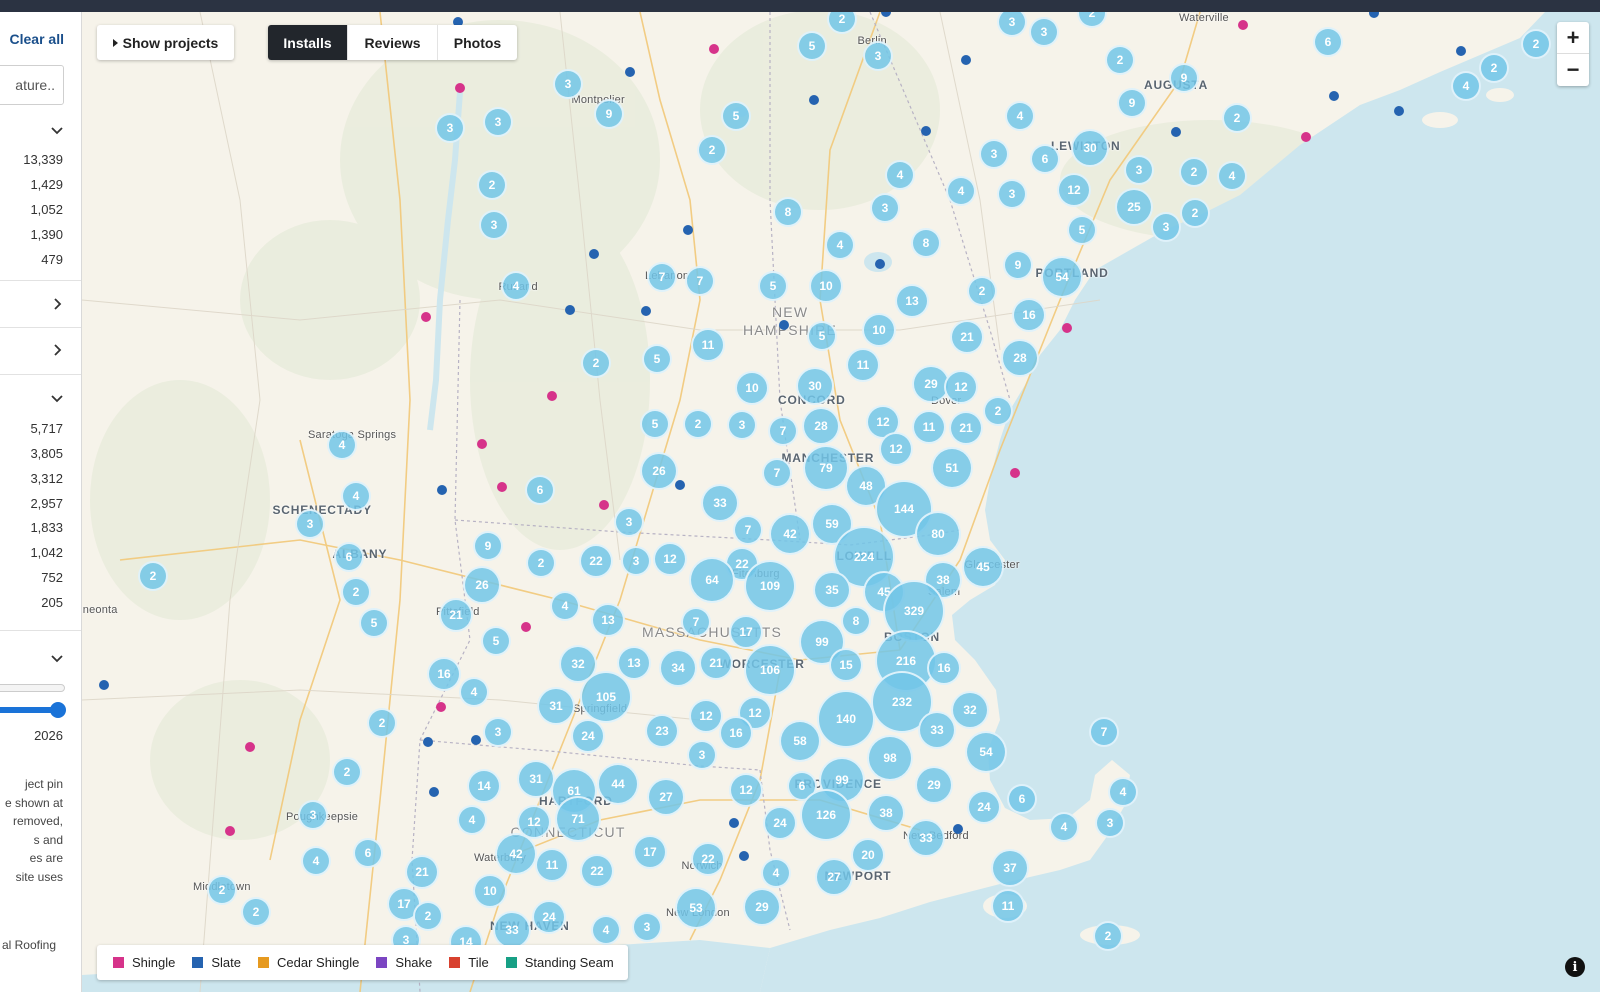 The image size is (1600, 992). What do you see at coordinates (37, 39) in the screenshot?
I see `clear-all-link: Clear all` at bounding box center [37, 39].